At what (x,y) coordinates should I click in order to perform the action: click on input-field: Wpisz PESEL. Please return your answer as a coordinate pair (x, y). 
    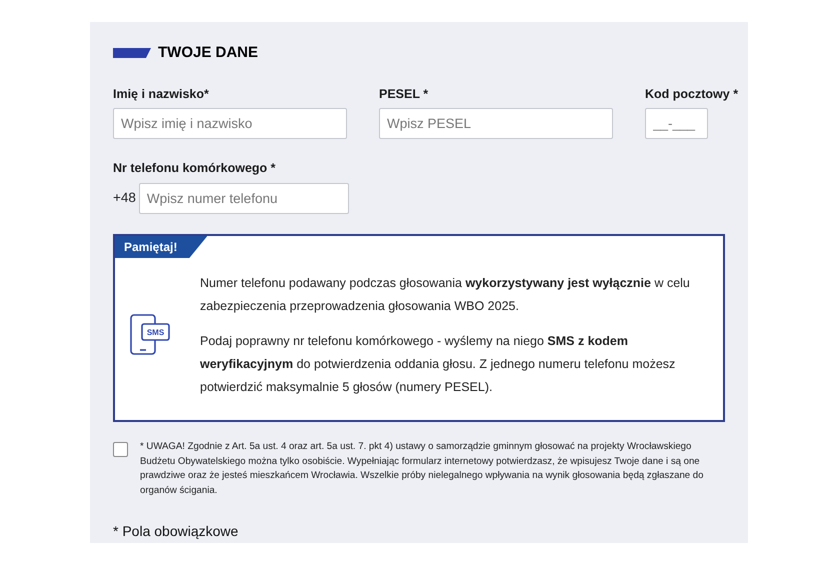
    Looking at the image, I should click on (496, 124).